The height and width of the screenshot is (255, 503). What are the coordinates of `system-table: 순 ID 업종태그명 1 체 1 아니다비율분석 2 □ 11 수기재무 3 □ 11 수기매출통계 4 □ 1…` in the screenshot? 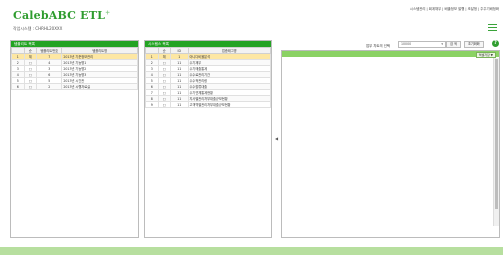 It's located at (208, 77).